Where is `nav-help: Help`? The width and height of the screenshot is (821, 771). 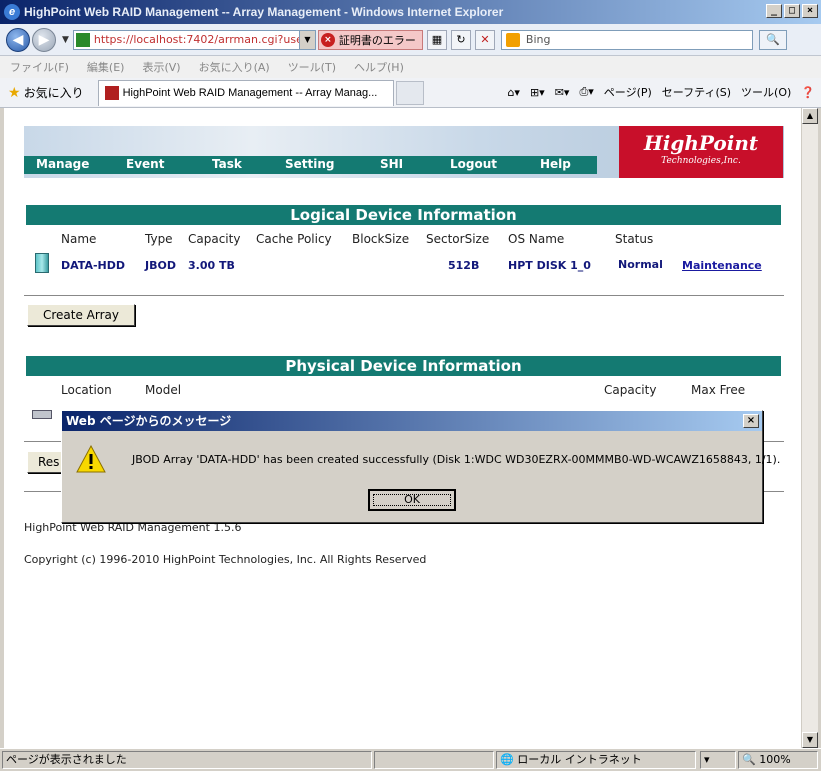
nav-help: Help is located at coordinates (555, 164).